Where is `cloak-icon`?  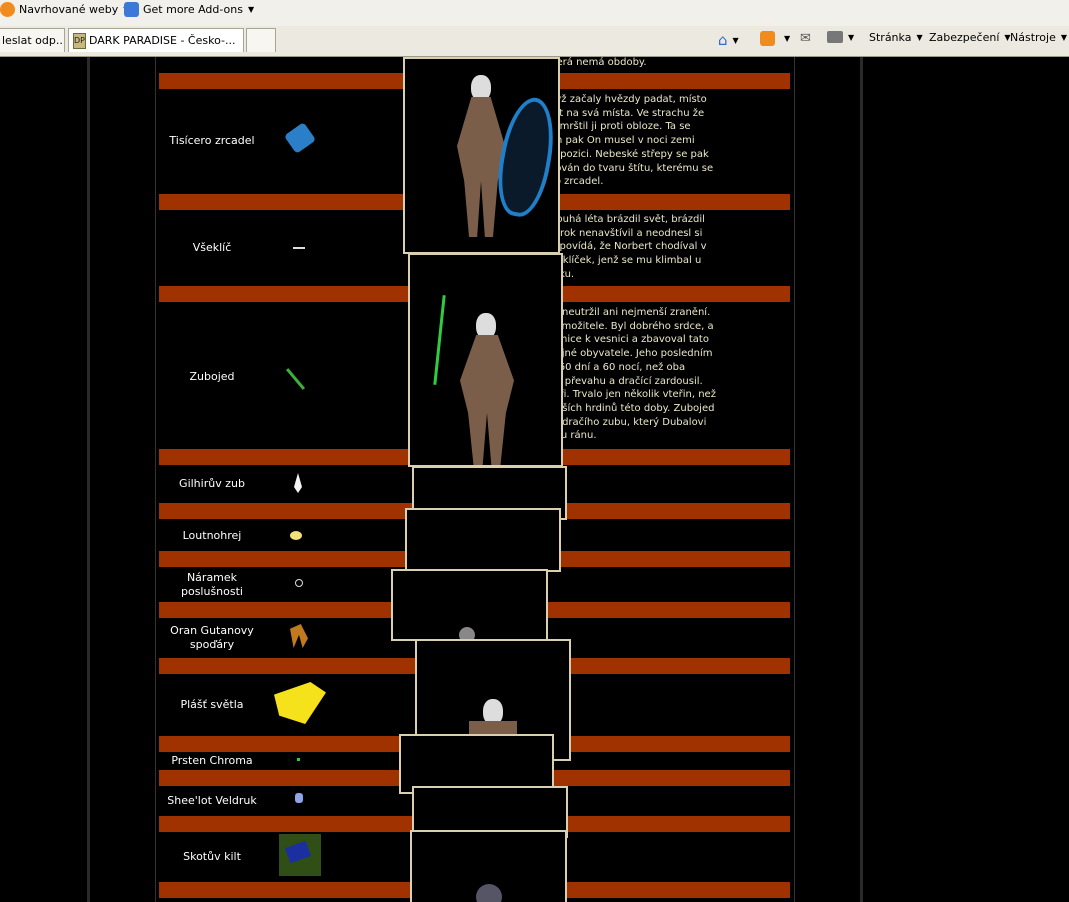
cloak-icon is located at coordinates (300, 703).